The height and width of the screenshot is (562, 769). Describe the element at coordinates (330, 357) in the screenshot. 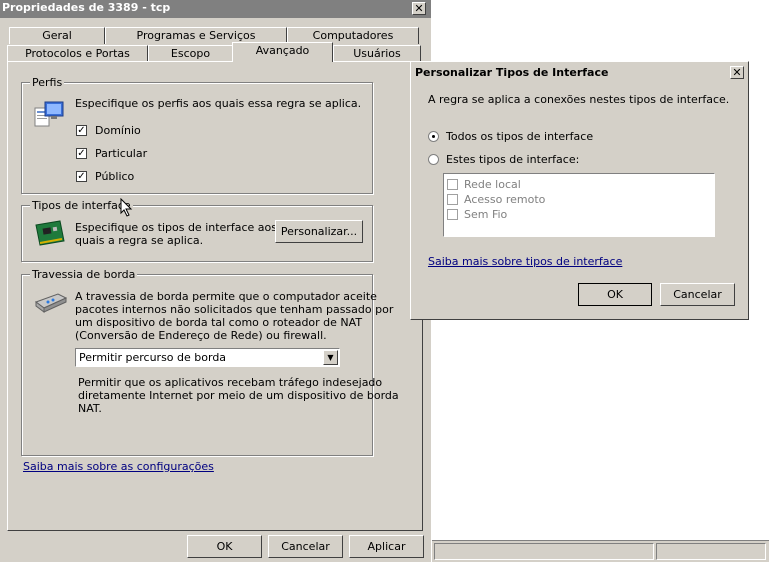

I see `chevron-down-icon: ▼` at that location.